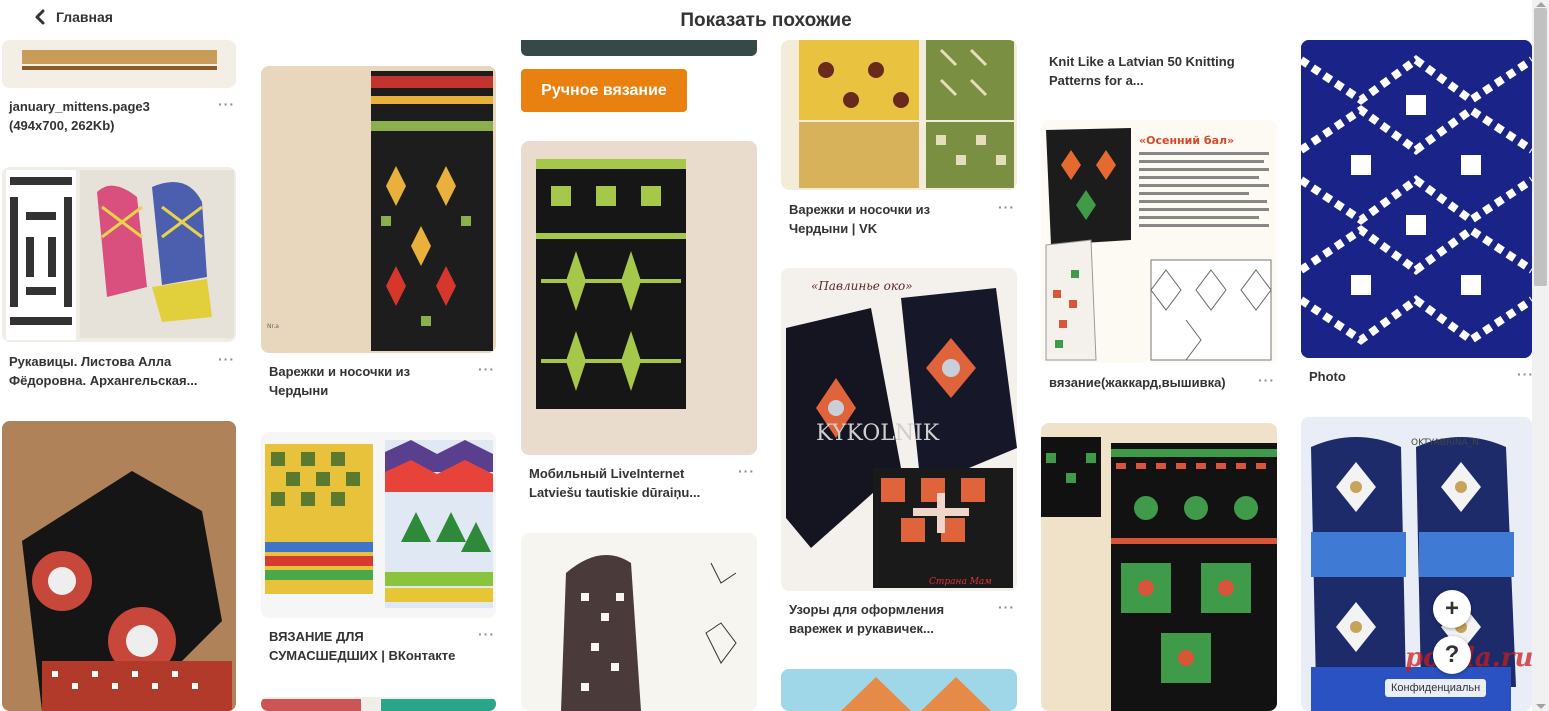 The image size is (1549, 711). I want to click on green-black-chart, so click(611, 284).